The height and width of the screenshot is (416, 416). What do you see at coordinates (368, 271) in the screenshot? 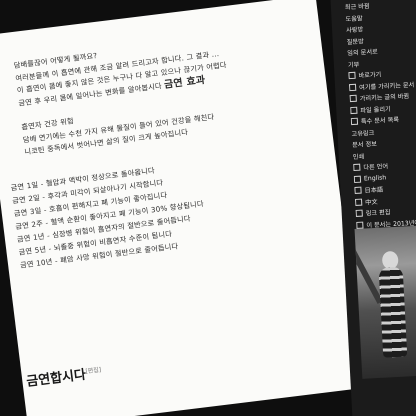
I see `photo-arm` at bounding box center [368, 271].